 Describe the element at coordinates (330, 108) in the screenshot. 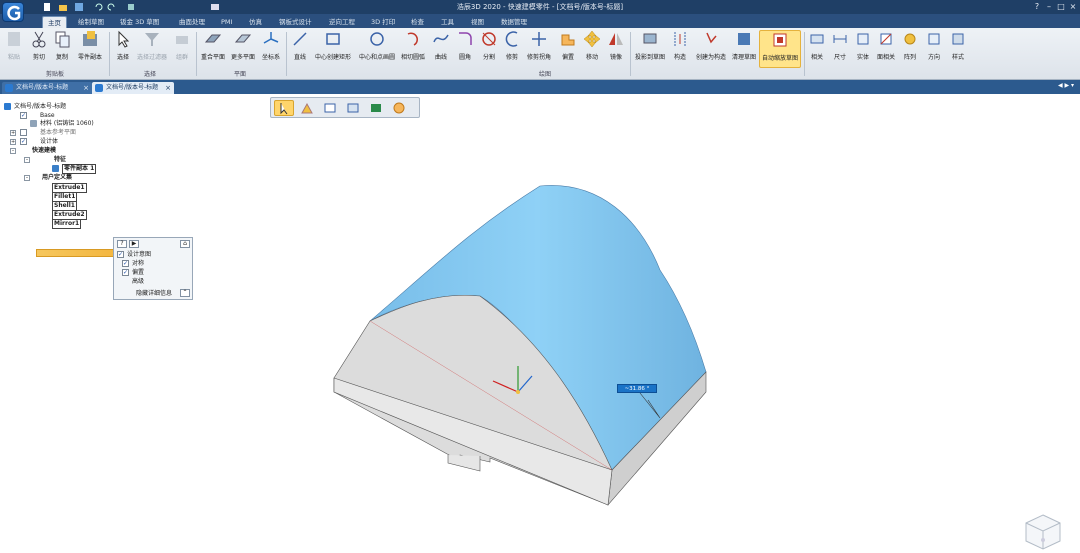

I see `fit-view-button` at that location.